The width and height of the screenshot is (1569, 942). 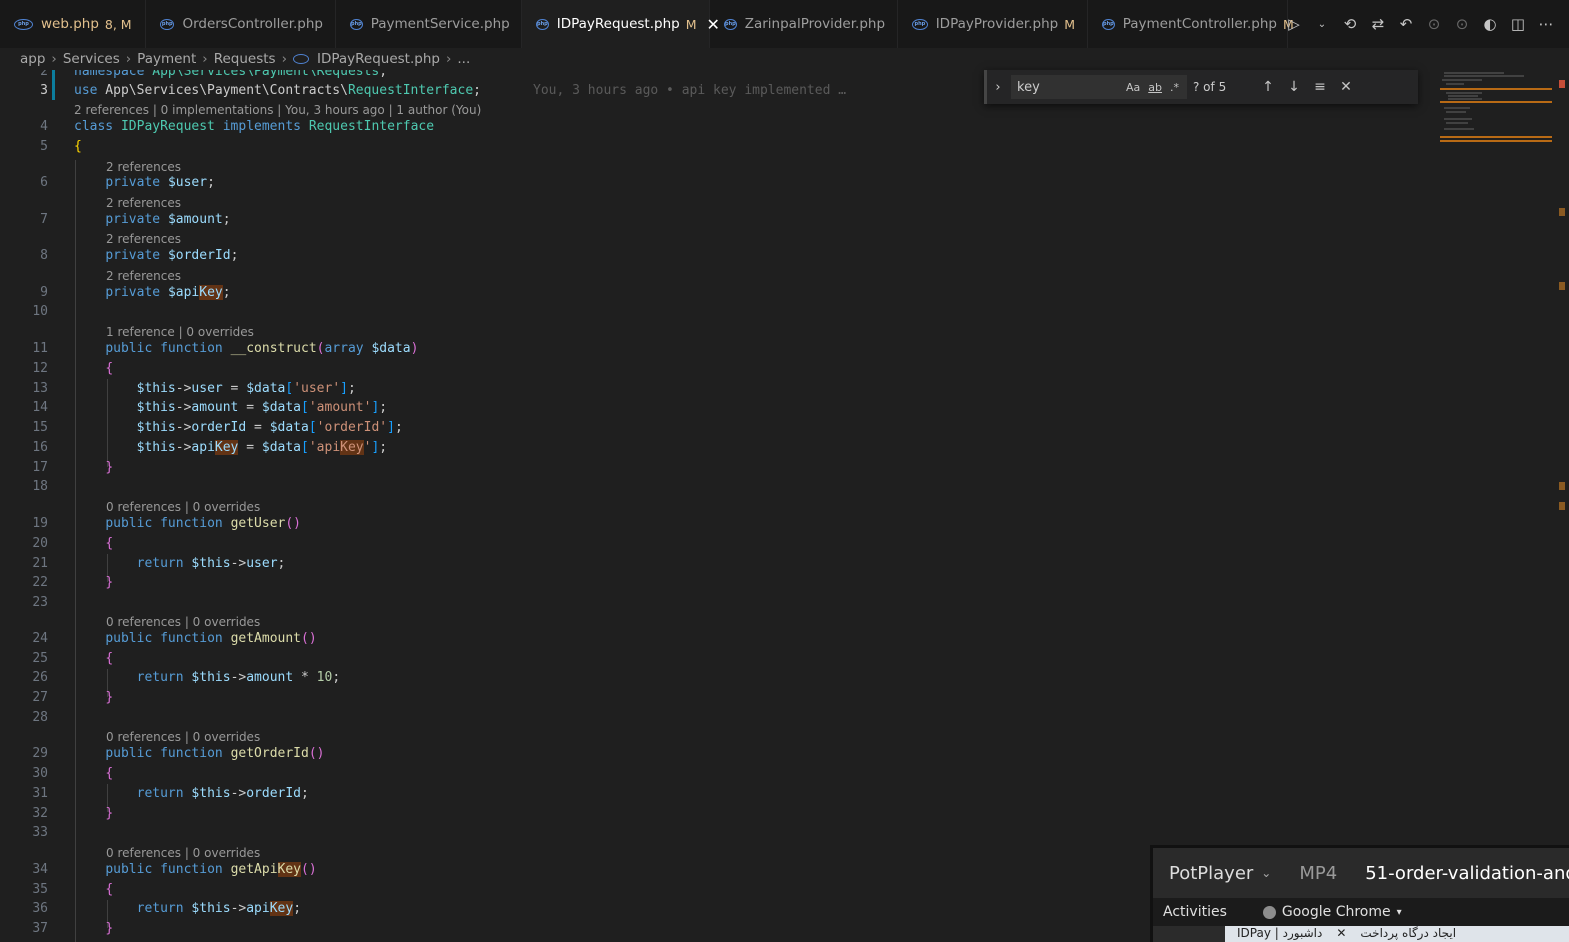 What do you see at coordinates (1133, 87) in the screenshot?
I see `match-case-toggle: Aa` at bounding box center [1133, 87].